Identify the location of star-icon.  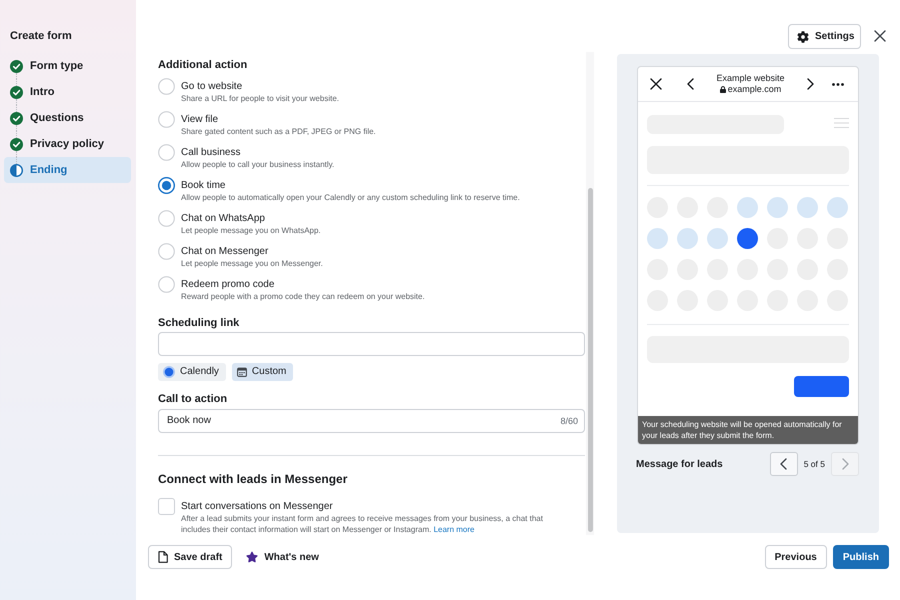
(252, 557).